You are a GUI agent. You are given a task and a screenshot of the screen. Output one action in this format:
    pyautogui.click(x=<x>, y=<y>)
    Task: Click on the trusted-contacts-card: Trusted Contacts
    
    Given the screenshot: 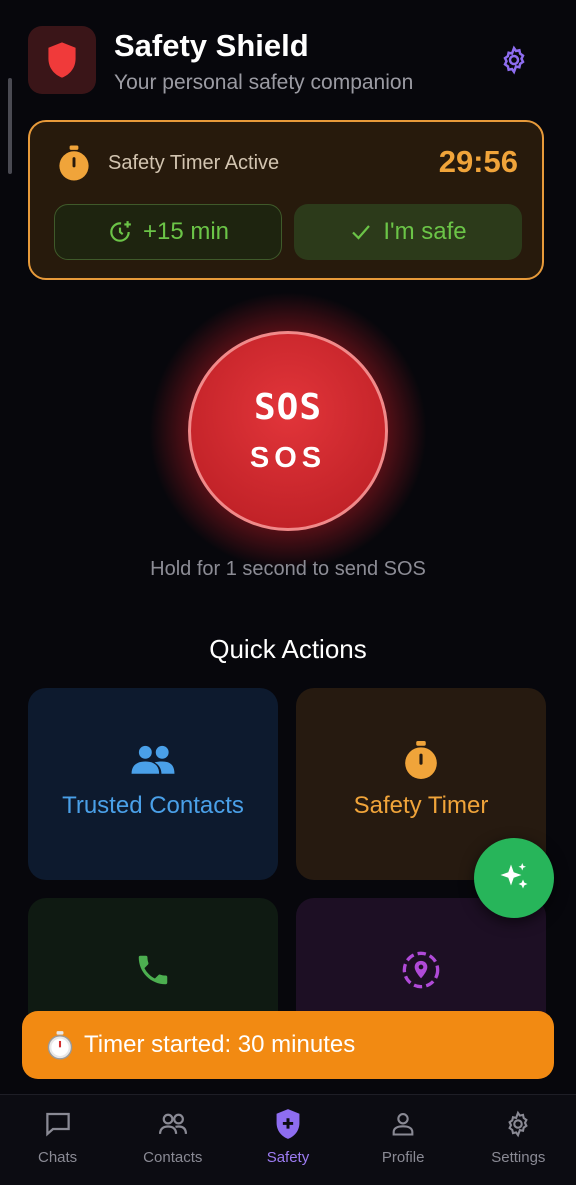 What is the action you would take?
    pyautogui.click(x=153, y=784)
    